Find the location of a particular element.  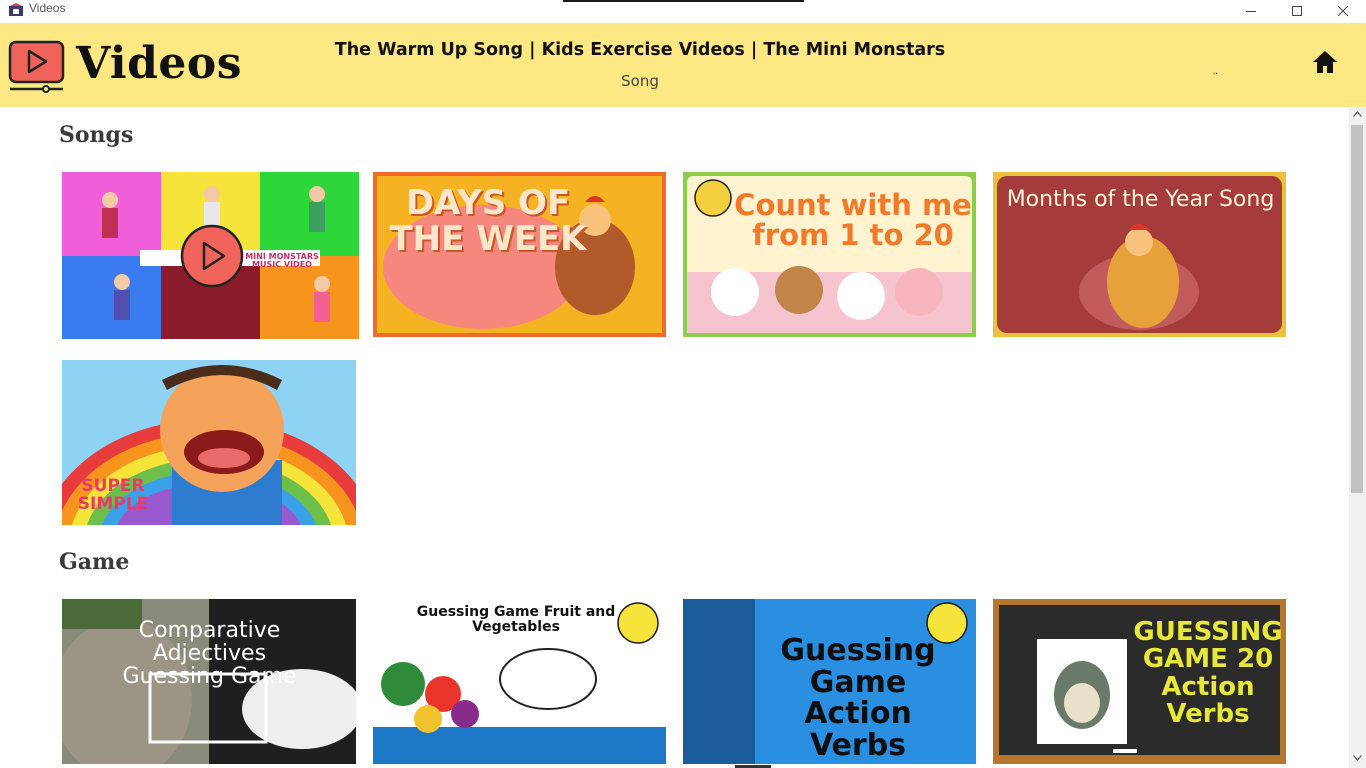

home-button is located at coordinates (1325, 62).